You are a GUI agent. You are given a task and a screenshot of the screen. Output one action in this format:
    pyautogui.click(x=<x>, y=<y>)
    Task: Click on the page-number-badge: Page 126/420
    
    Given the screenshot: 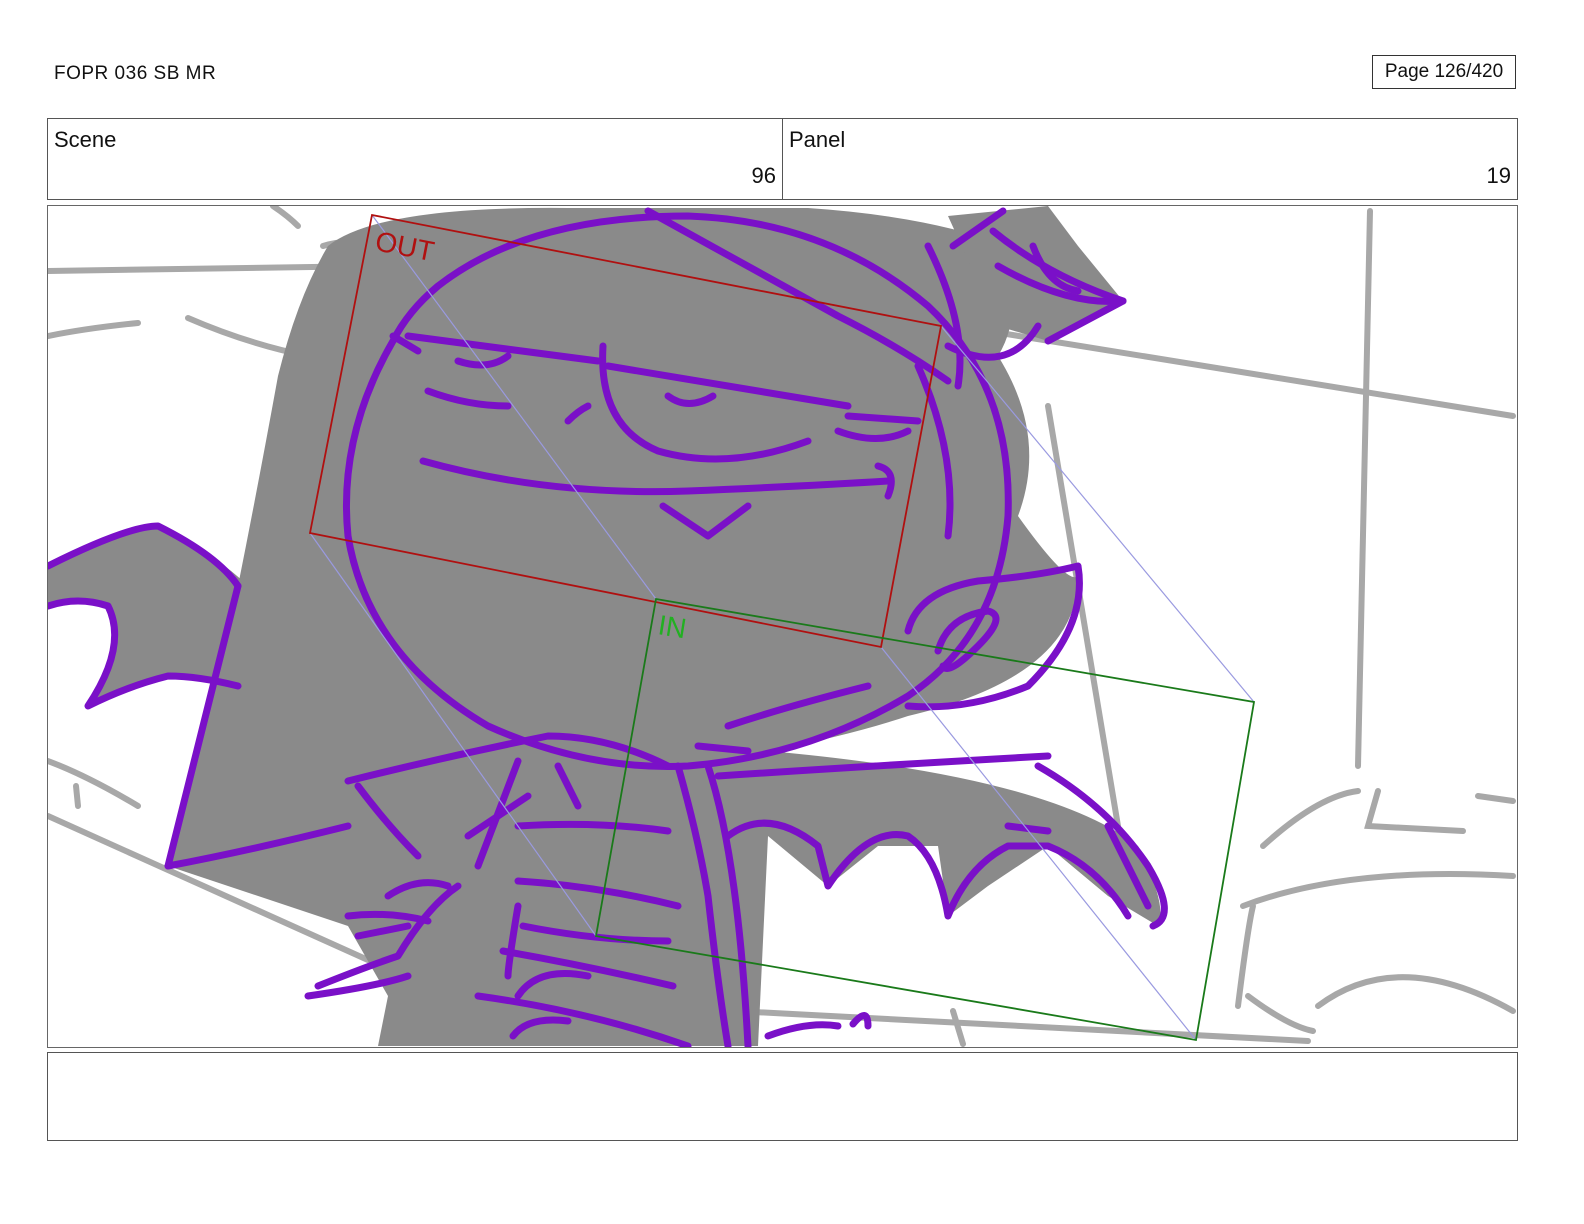 What is the action you would take?
    pyautogui.click(x=1444, y=72)
    